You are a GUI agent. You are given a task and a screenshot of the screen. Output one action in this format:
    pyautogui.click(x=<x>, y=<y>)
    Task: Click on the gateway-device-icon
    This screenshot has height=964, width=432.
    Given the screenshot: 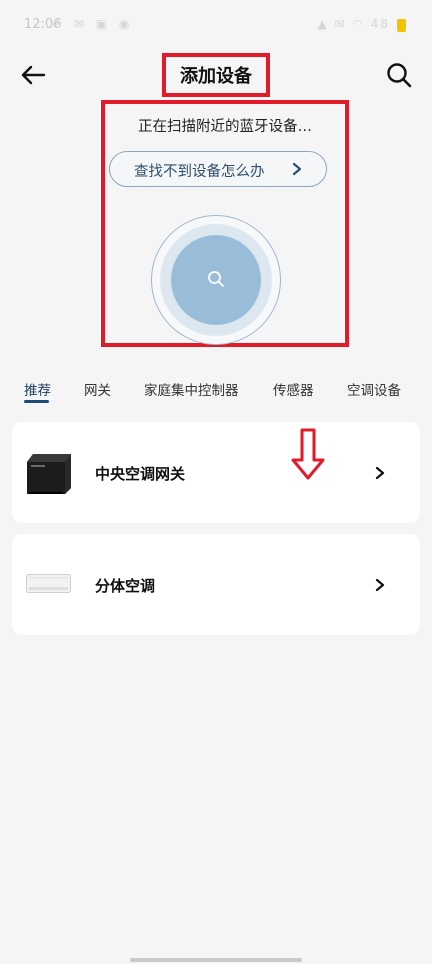 What is the action you would take?
    pyautogui.click(x=49, y=474)
    